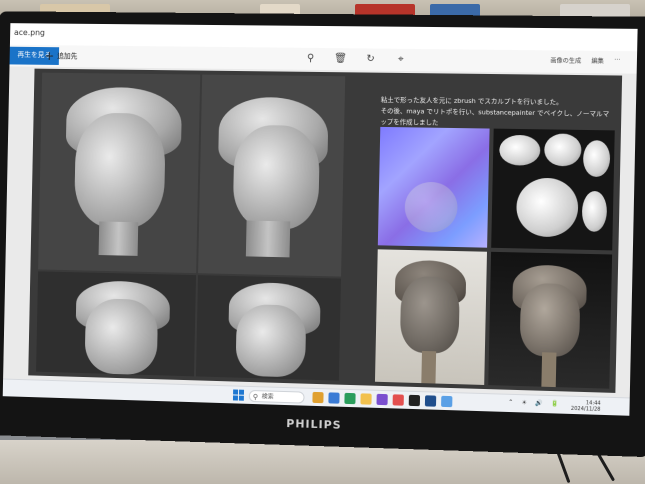 This screenshot has height=484, width=645. I want to click on zoom-in-icon: ⚲, so click(310, 59).